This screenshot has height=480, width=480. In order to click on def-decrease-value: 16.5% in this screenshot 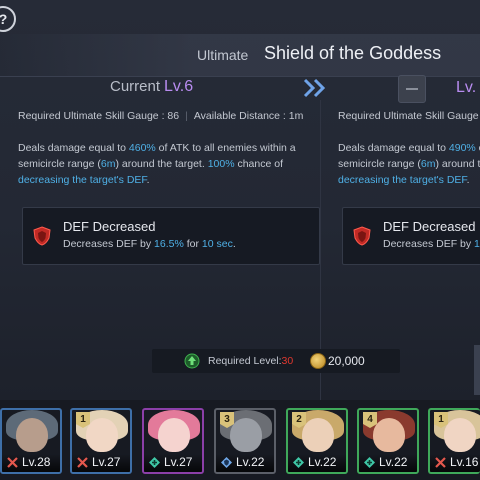, I will do `click(169, 244)`.